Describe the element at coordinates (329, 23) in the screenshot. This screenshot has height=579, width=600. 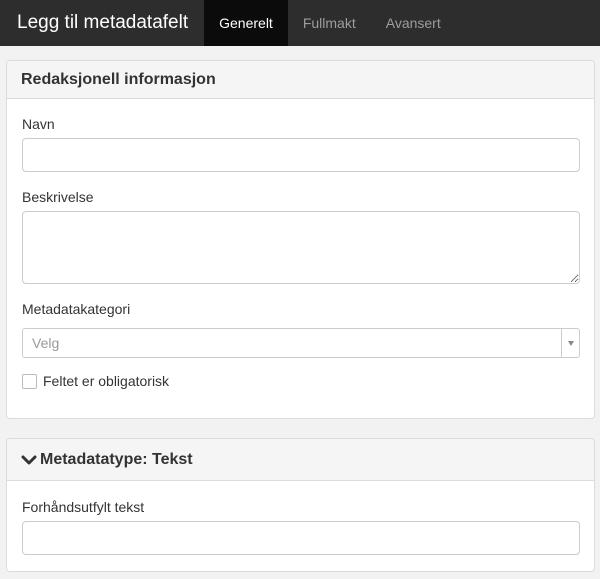
I see `tab-fullmakt: Fullmakt` at that location.